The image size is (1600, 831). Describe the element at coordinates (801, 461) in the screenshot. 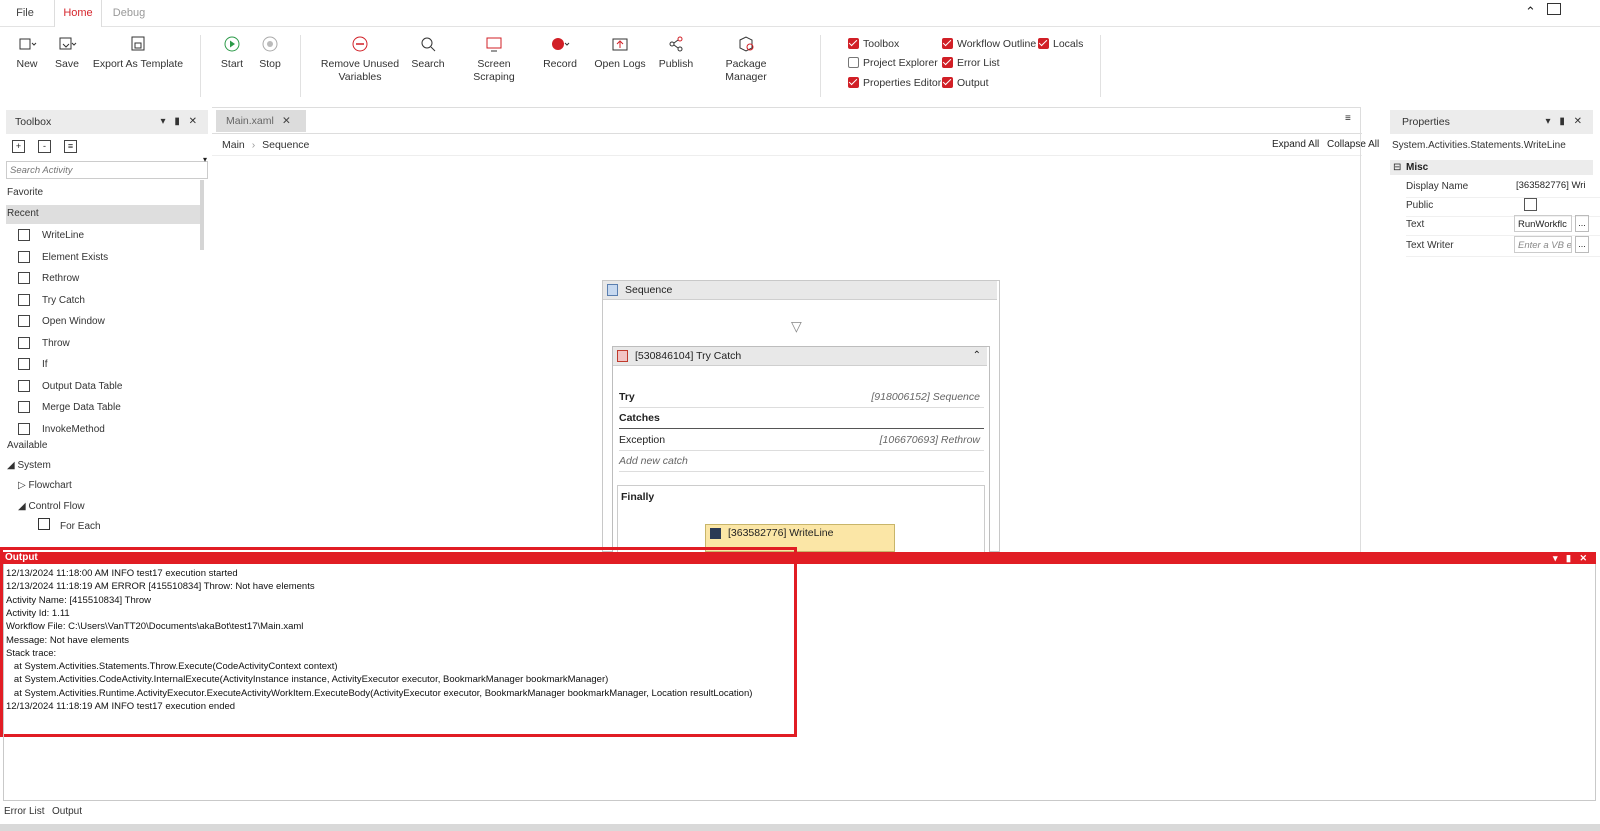

I see `add-new-catch: Add new catch` at that location.